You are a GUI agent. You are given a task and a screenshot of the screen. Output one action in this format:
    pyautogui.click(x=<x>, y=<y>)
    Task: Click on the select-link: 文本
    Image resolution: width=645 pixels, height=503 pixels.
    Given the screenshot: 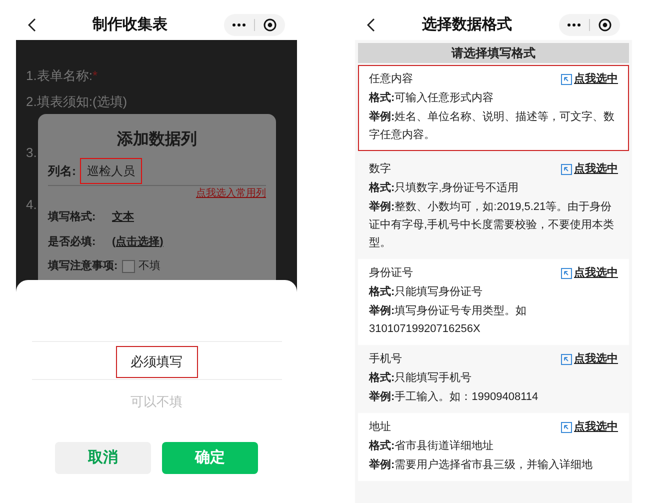 What is the action you would take?
    pyautogui.click(x=123, y=217)
    